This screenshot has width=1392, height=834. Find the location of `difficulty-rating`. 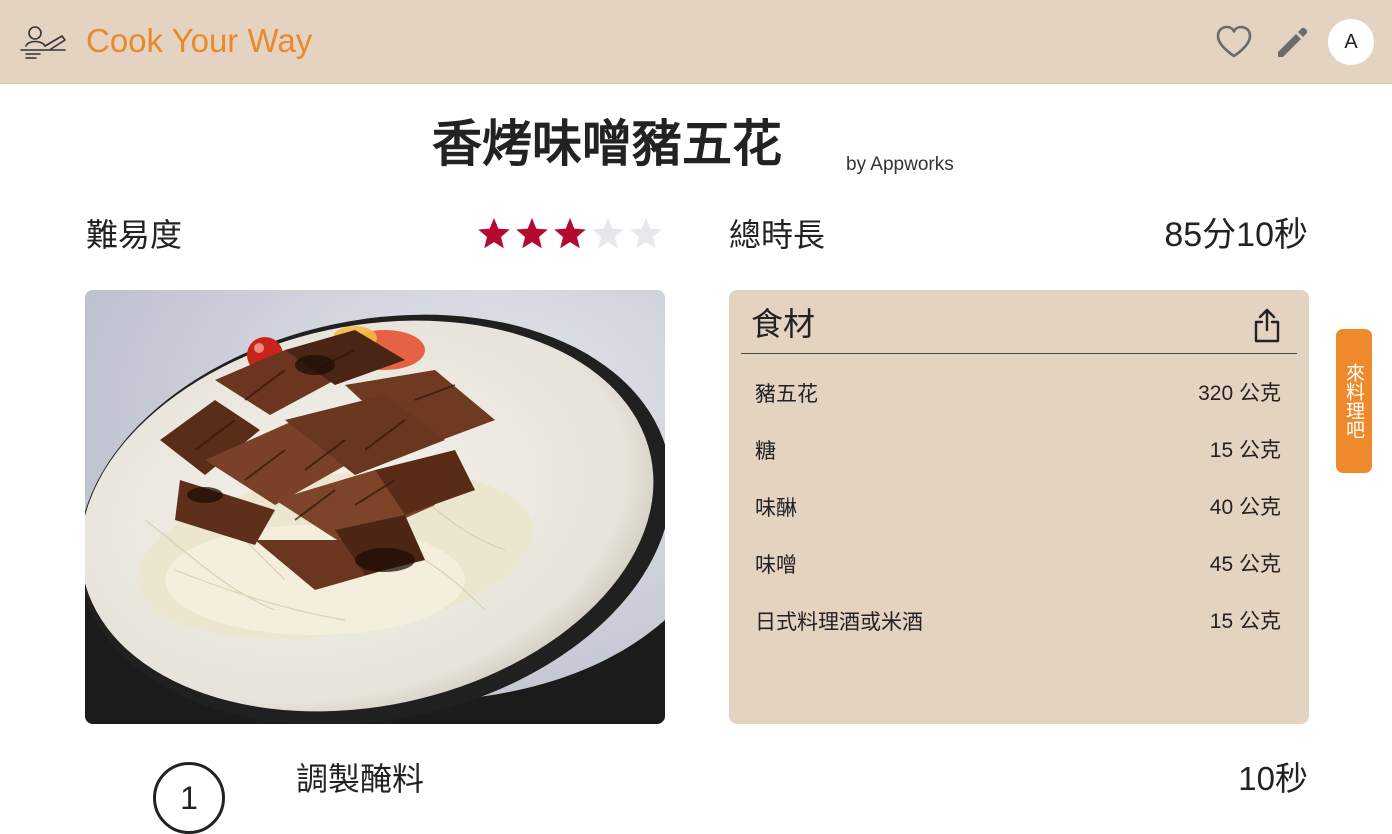

difficulty-rating is located at coordinates (570, 235).